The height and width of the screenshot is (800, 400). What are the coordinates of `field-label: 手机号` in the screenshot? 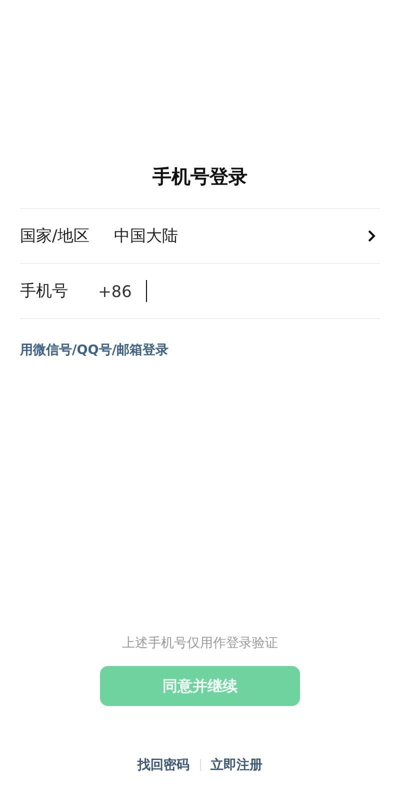 It's located at (44, 291).